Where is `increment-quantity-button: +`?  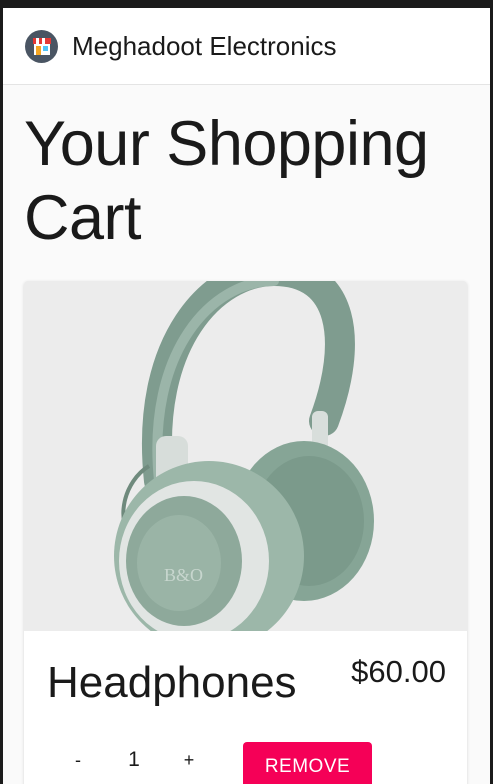
increment-quantity-button: + is located at coordinates (189, 760).